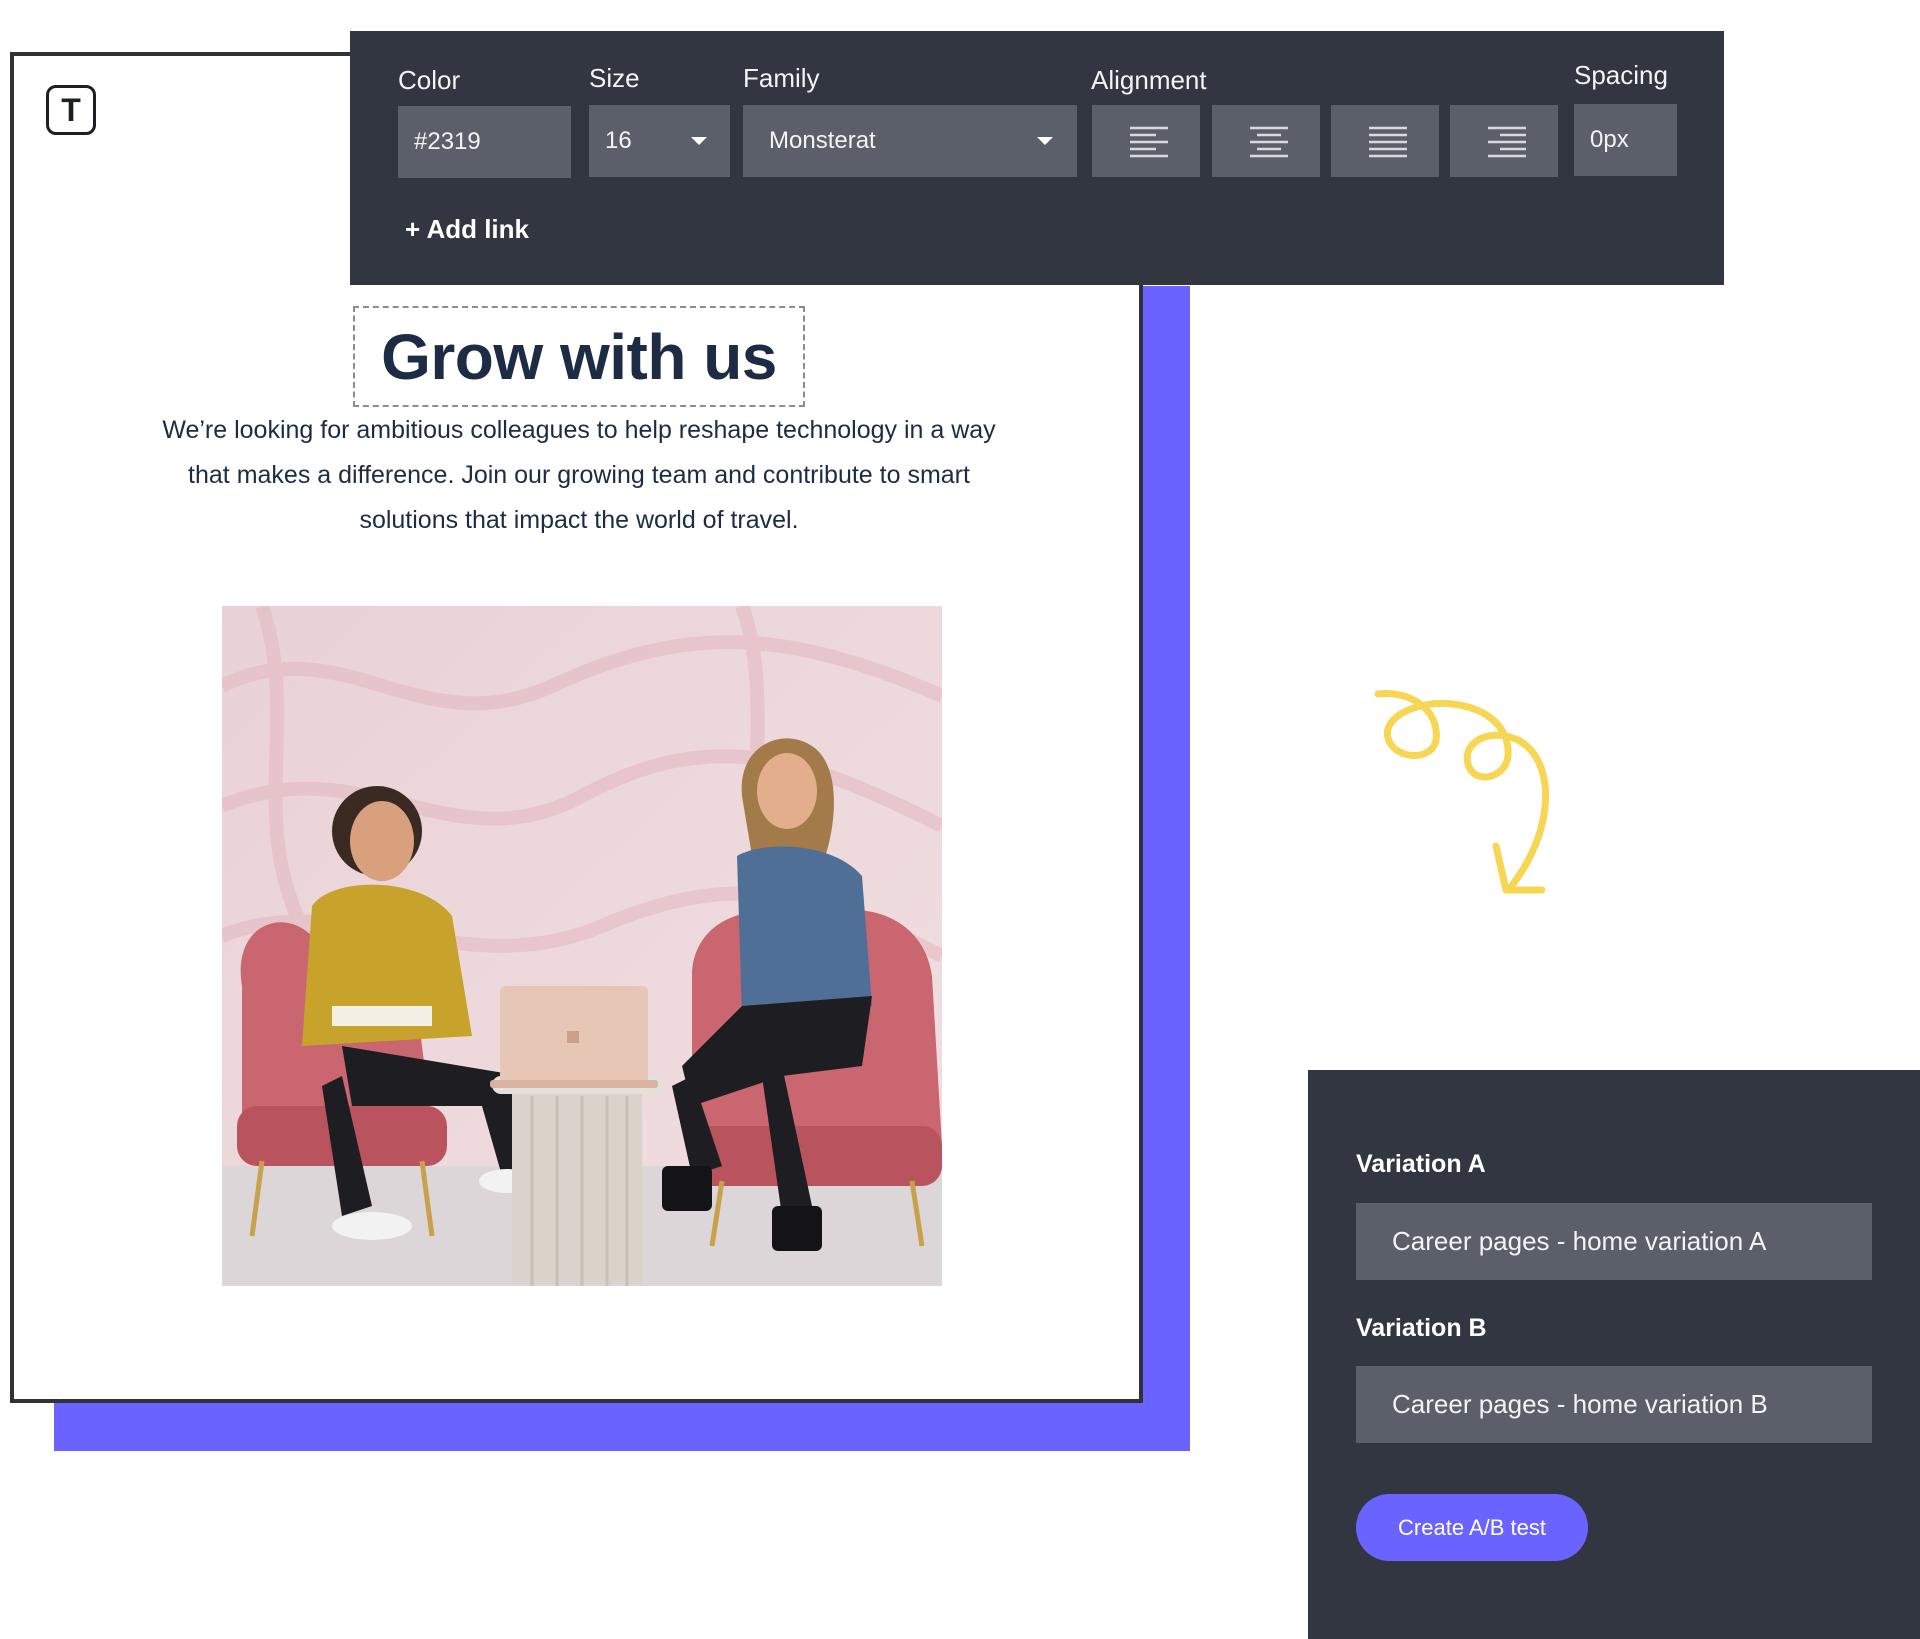 The height and width of the screenshot is (1639, 1920). I want to click on size-select: 16, so click(659, 141).